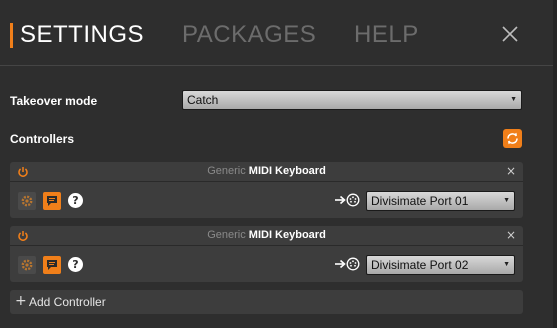 This screenshot has width=557, height=328. I want to click on add-controller-button: + Add Controller, so click(266, 302).